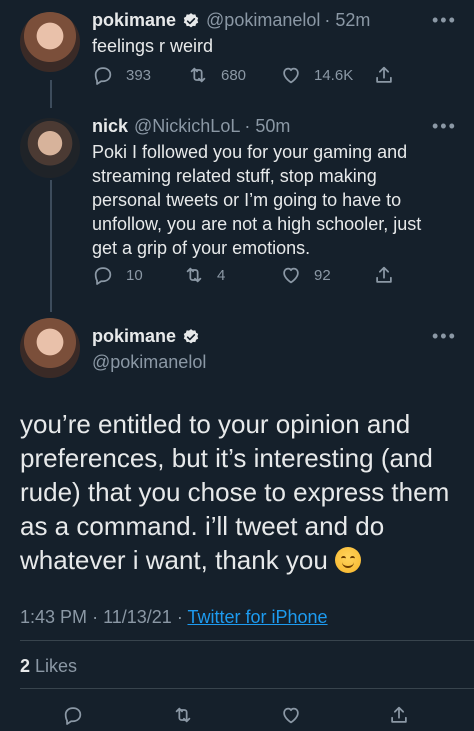 The height and width of the screenshot is (731, 474). I want to click on reply-count: 10, so click(134, 275).